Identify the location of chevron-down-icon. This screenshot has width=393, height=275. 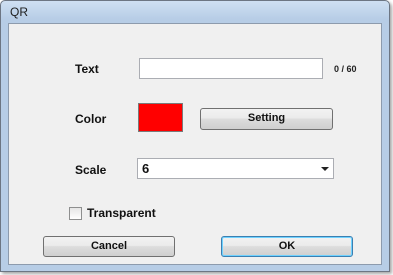
(325, 169).